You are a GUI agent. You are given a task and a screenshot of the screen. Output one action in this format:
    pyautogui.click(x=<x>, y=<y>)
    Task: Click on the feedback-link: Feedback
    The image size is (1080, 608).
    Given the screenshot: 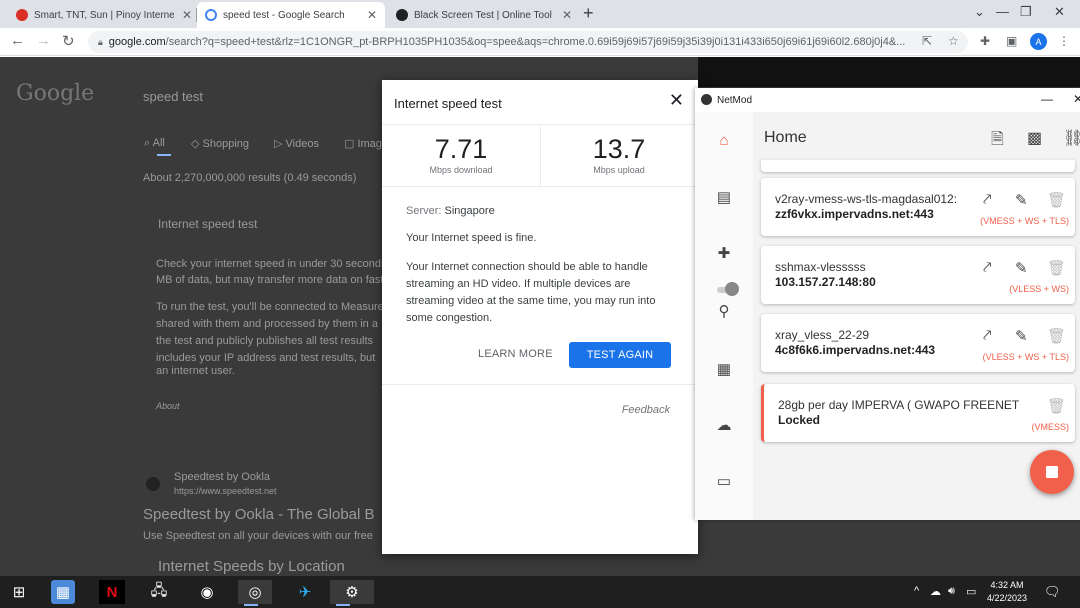 What is the action you would take?
    pyautogui.click(x=646, y=410)
    